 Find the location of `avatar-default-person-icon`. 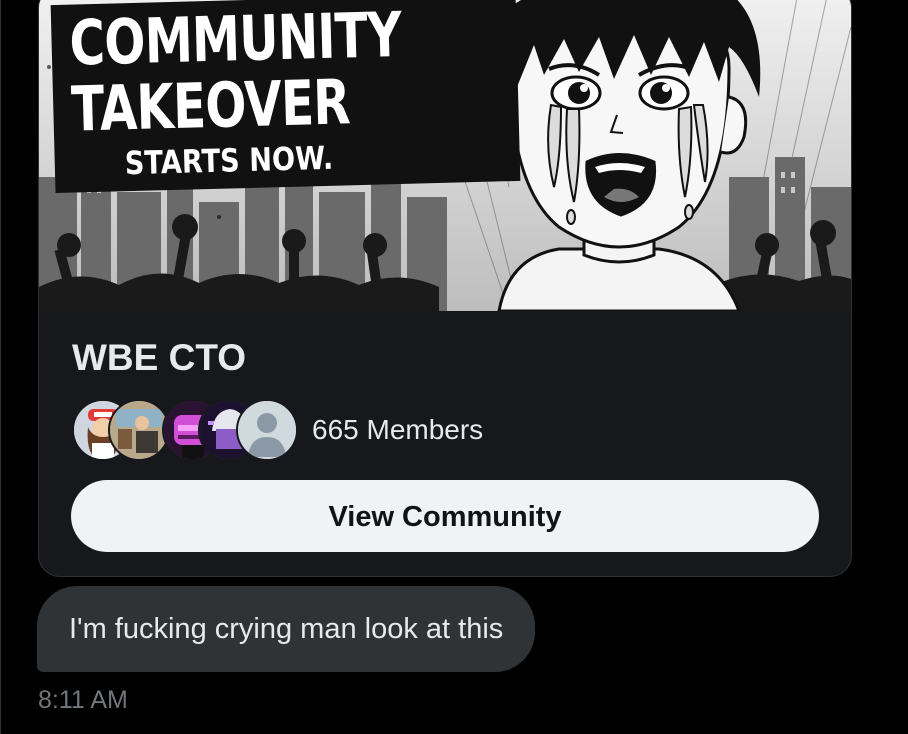

avatar-default-person-icon is located at coordinates (267, 430).